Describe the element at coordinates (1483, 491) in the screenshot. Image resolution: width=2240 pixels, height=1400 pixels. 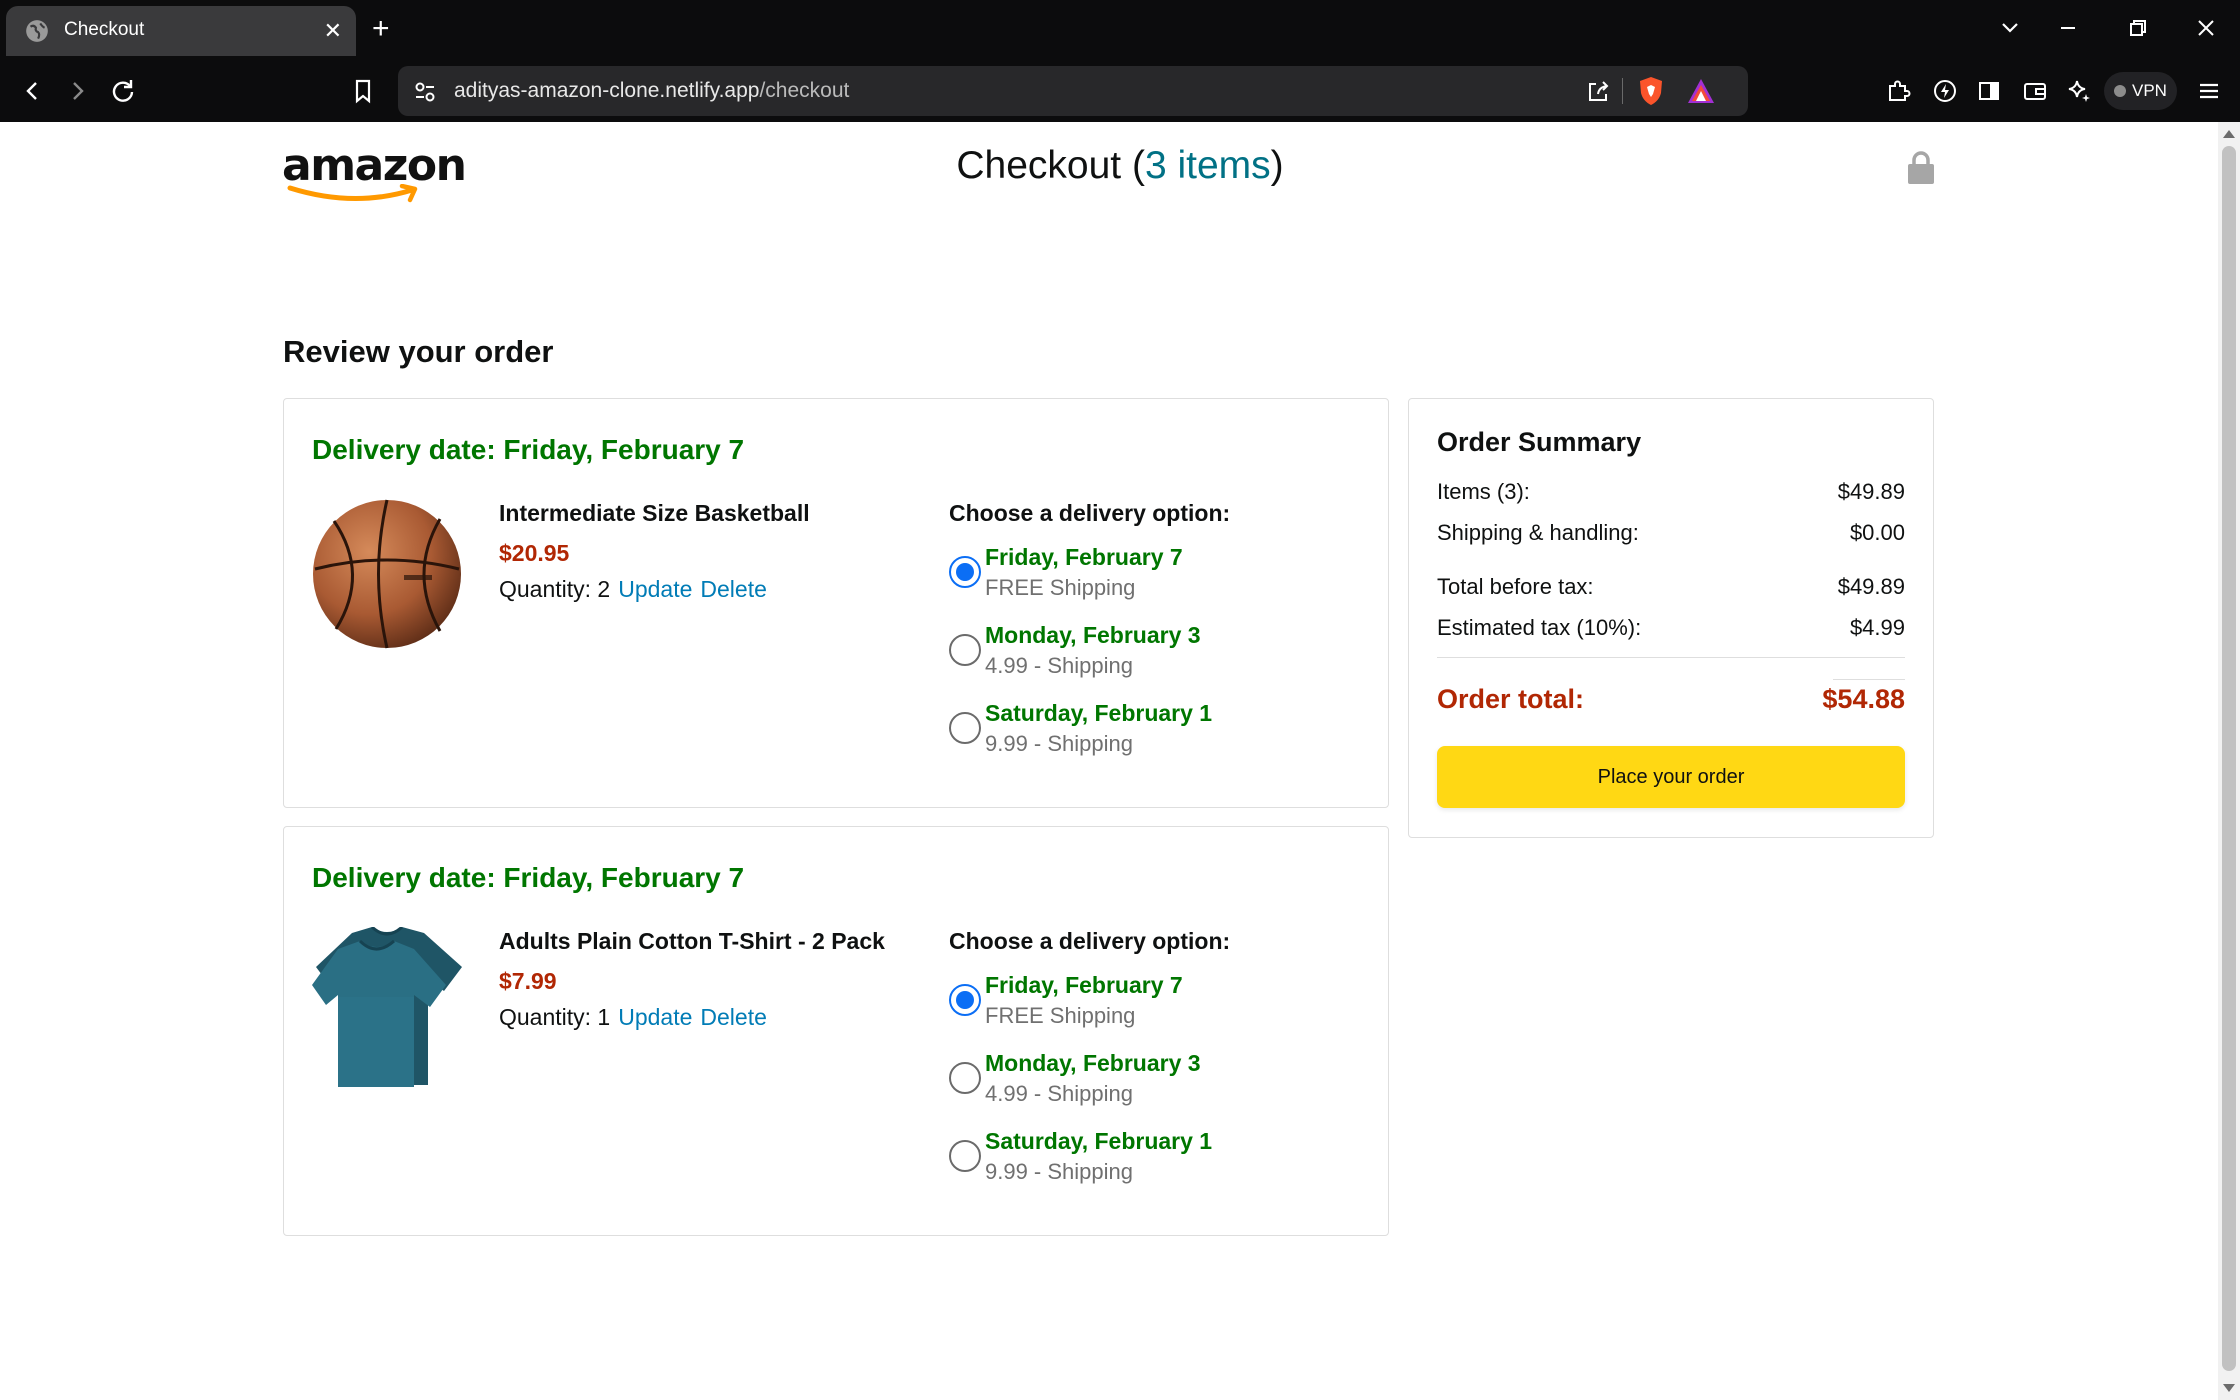
I see `summary-items-label: Items (3):` at that location.